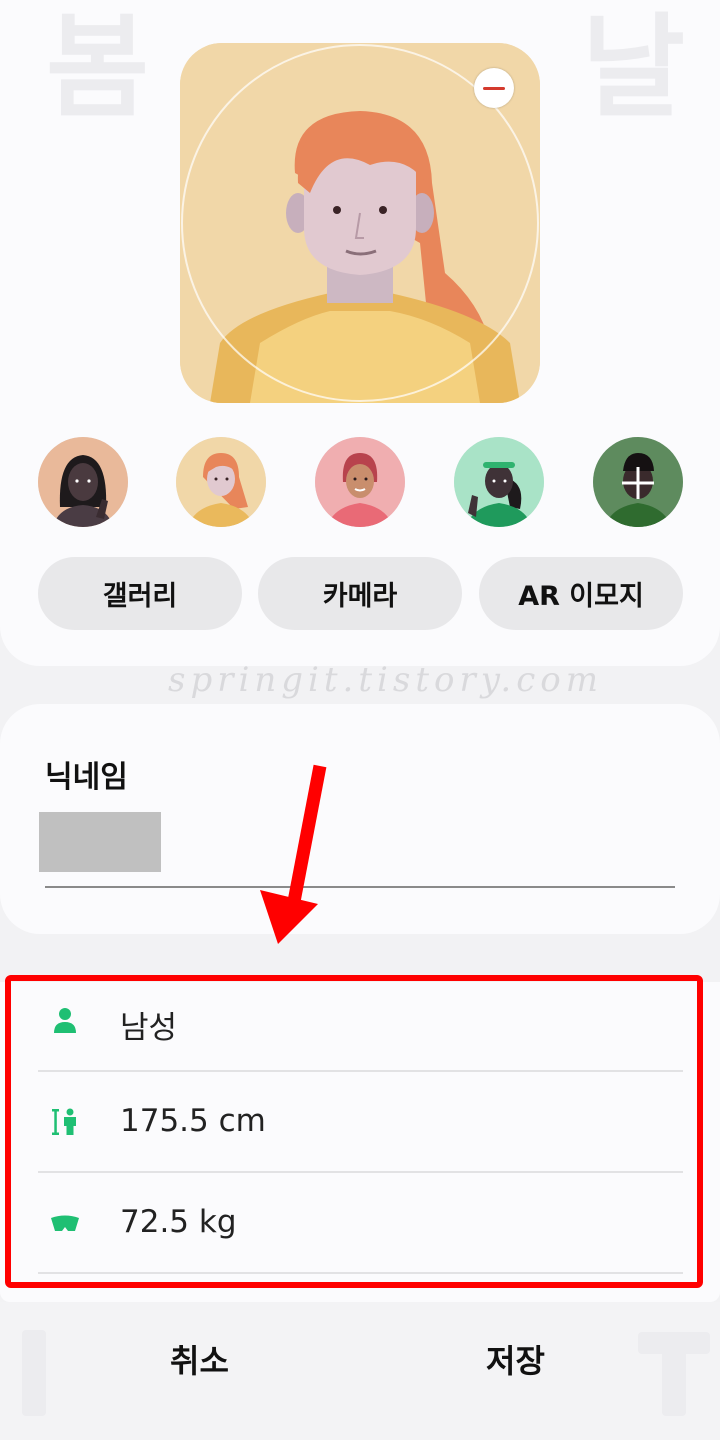 The image size is (720, 1440). Describe the element at coordinates (86, 777) in the screenshot. I see `nickname-label: 닉네임` at that location.